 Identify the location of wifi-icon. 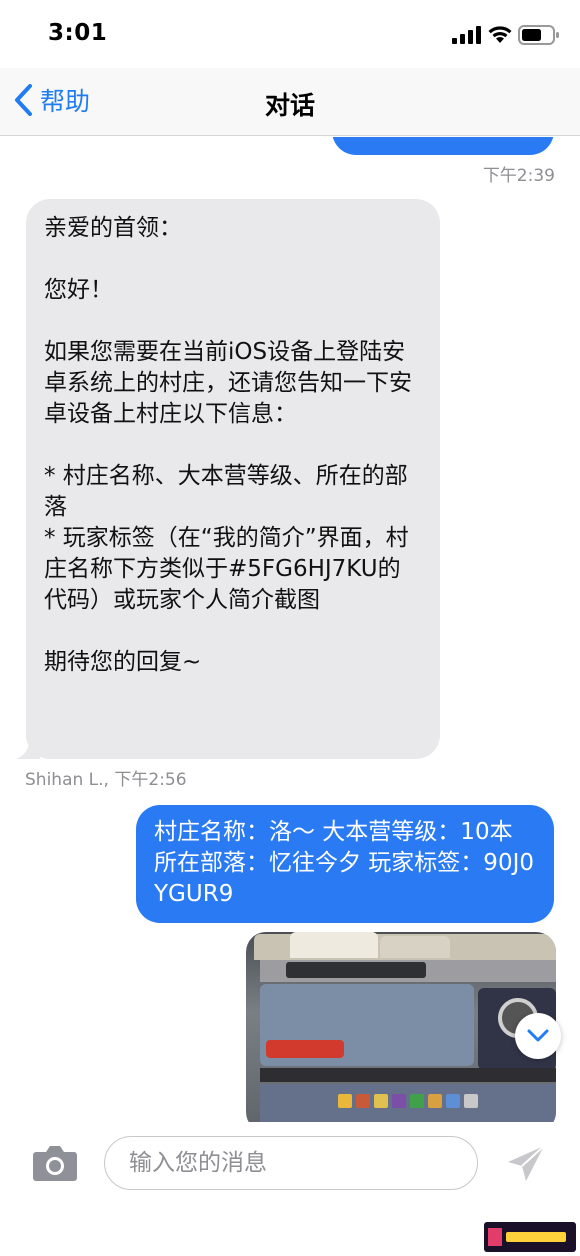
(500, 34).